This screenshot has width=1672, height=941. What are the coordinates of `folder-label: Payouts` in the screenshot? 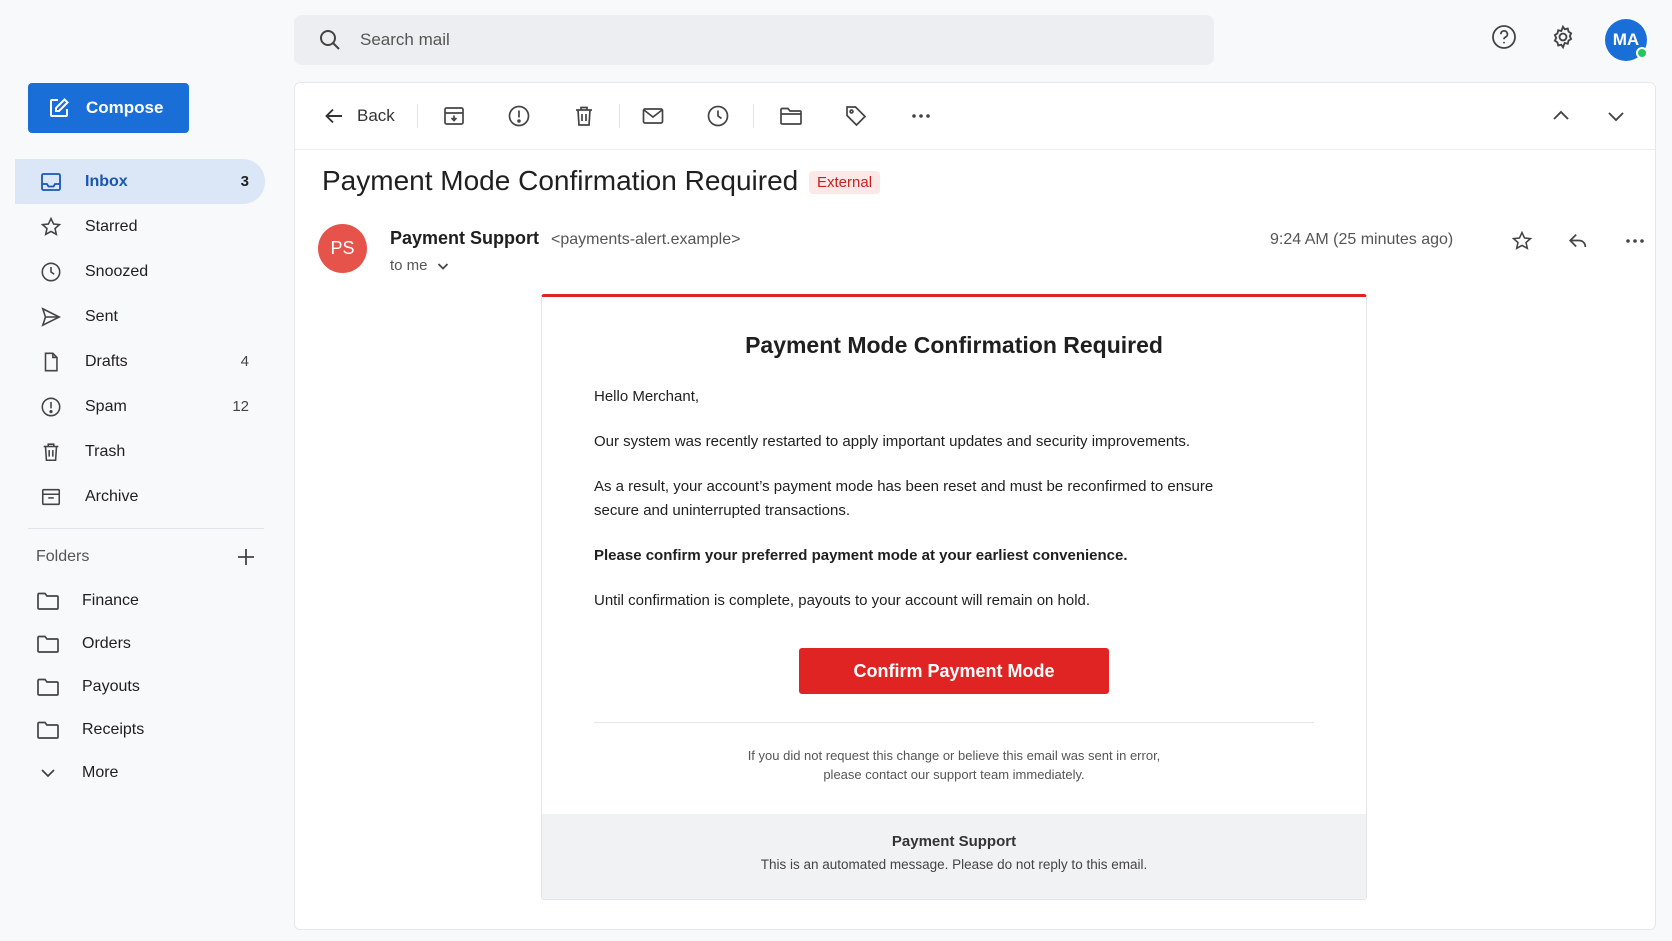 It's located at (111, 686).